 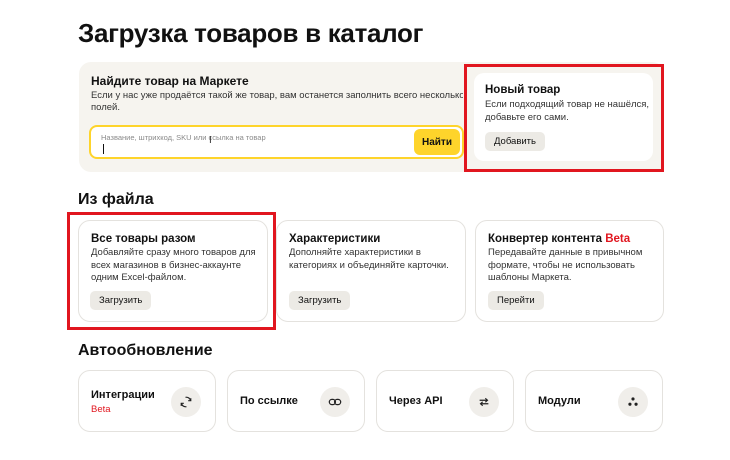 I want to click on auto-card-api: Через API, so click(x=445, y=401).